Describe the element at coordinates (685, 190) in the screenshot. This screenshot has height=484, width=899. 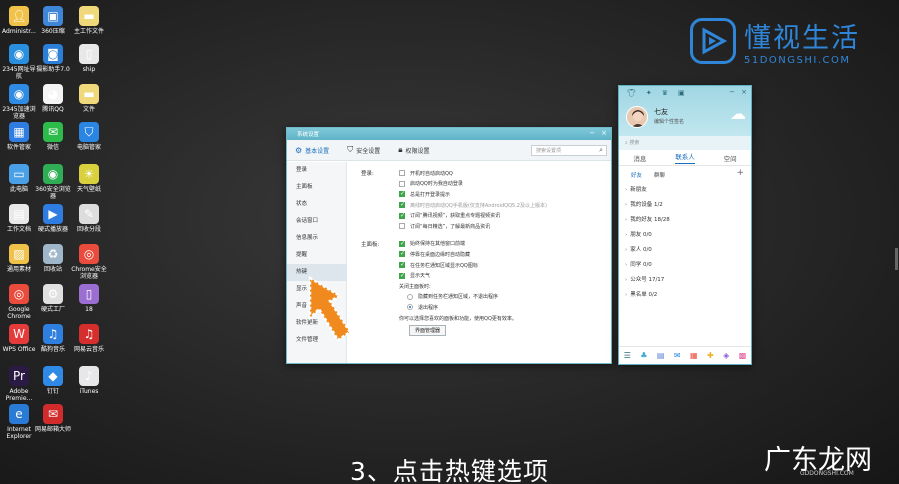
I see `contact-group: › 新朋友` at that location.